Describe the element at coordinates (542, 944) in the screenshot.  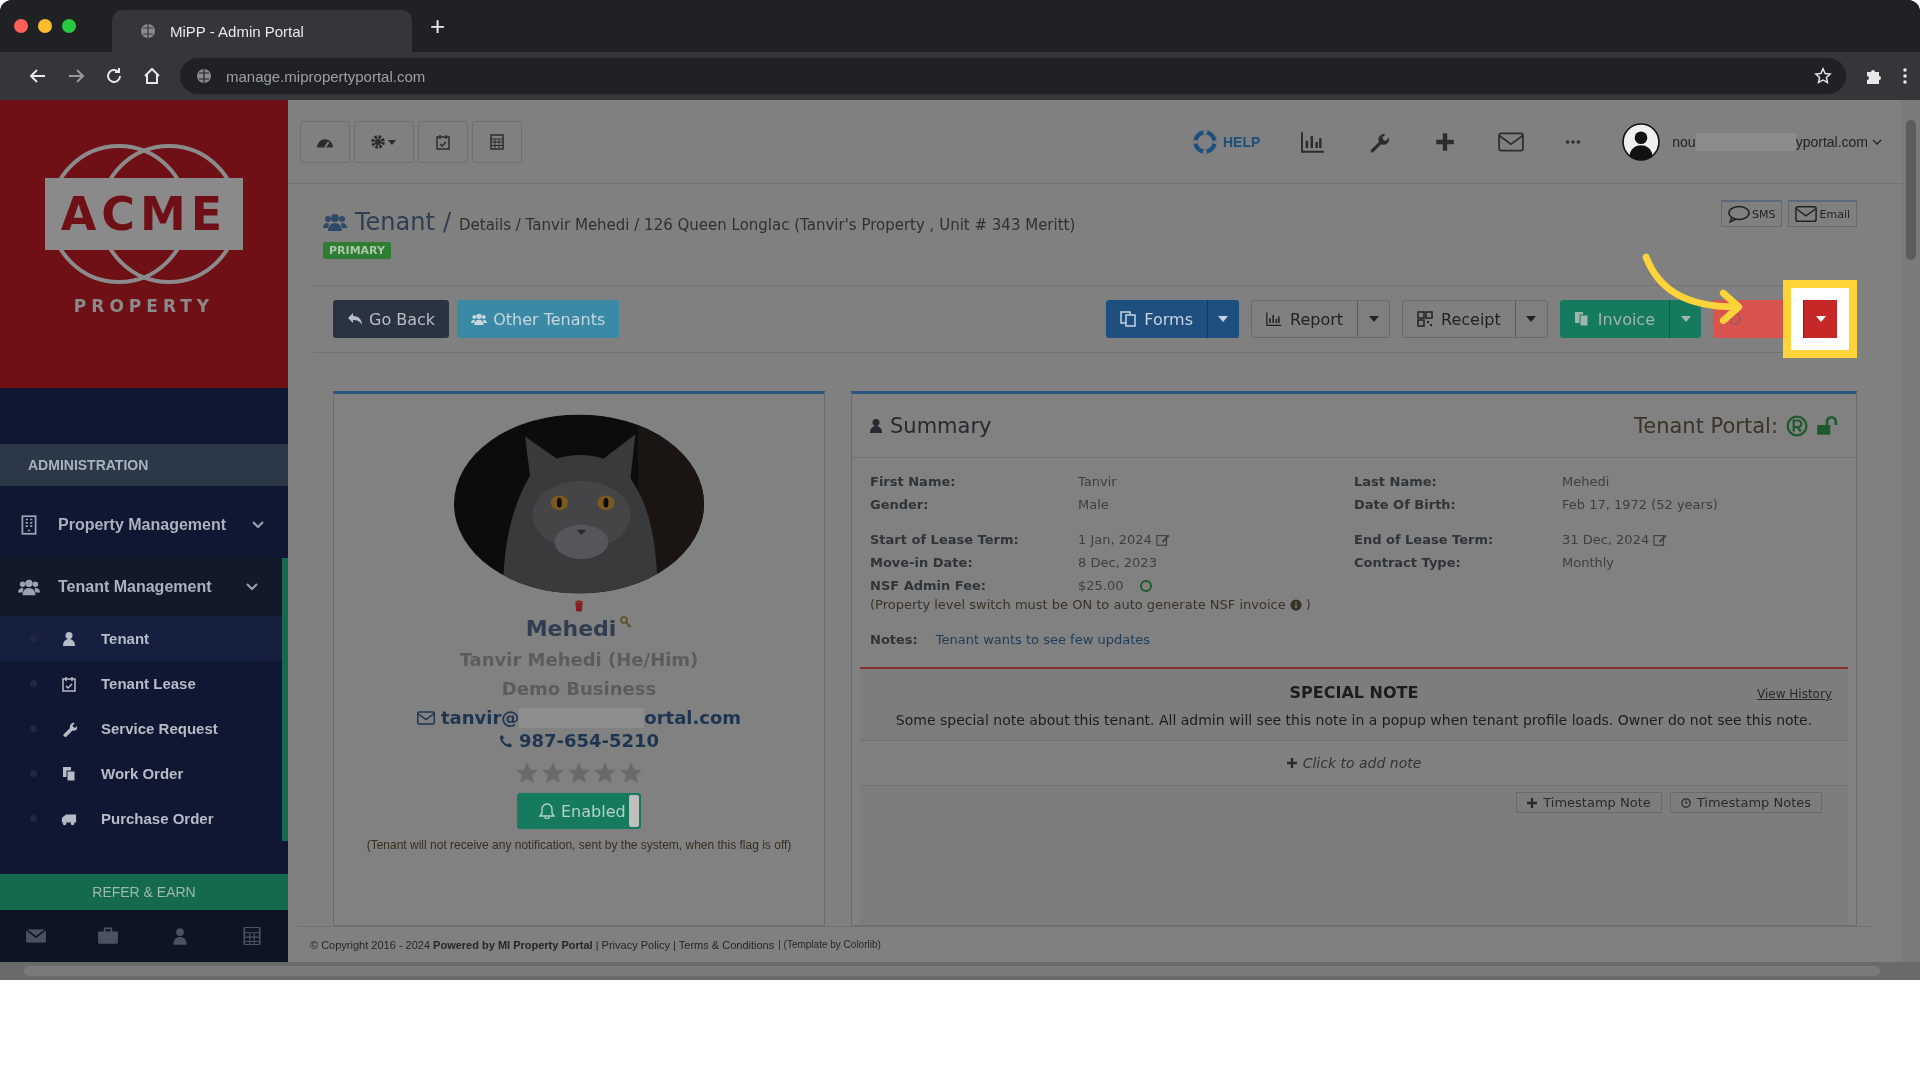
I see `copyright-text: © Copyright 2016 - 2024 Powered by MI Property Portal | Privacy Policy | Terms & Conditions` at that location.